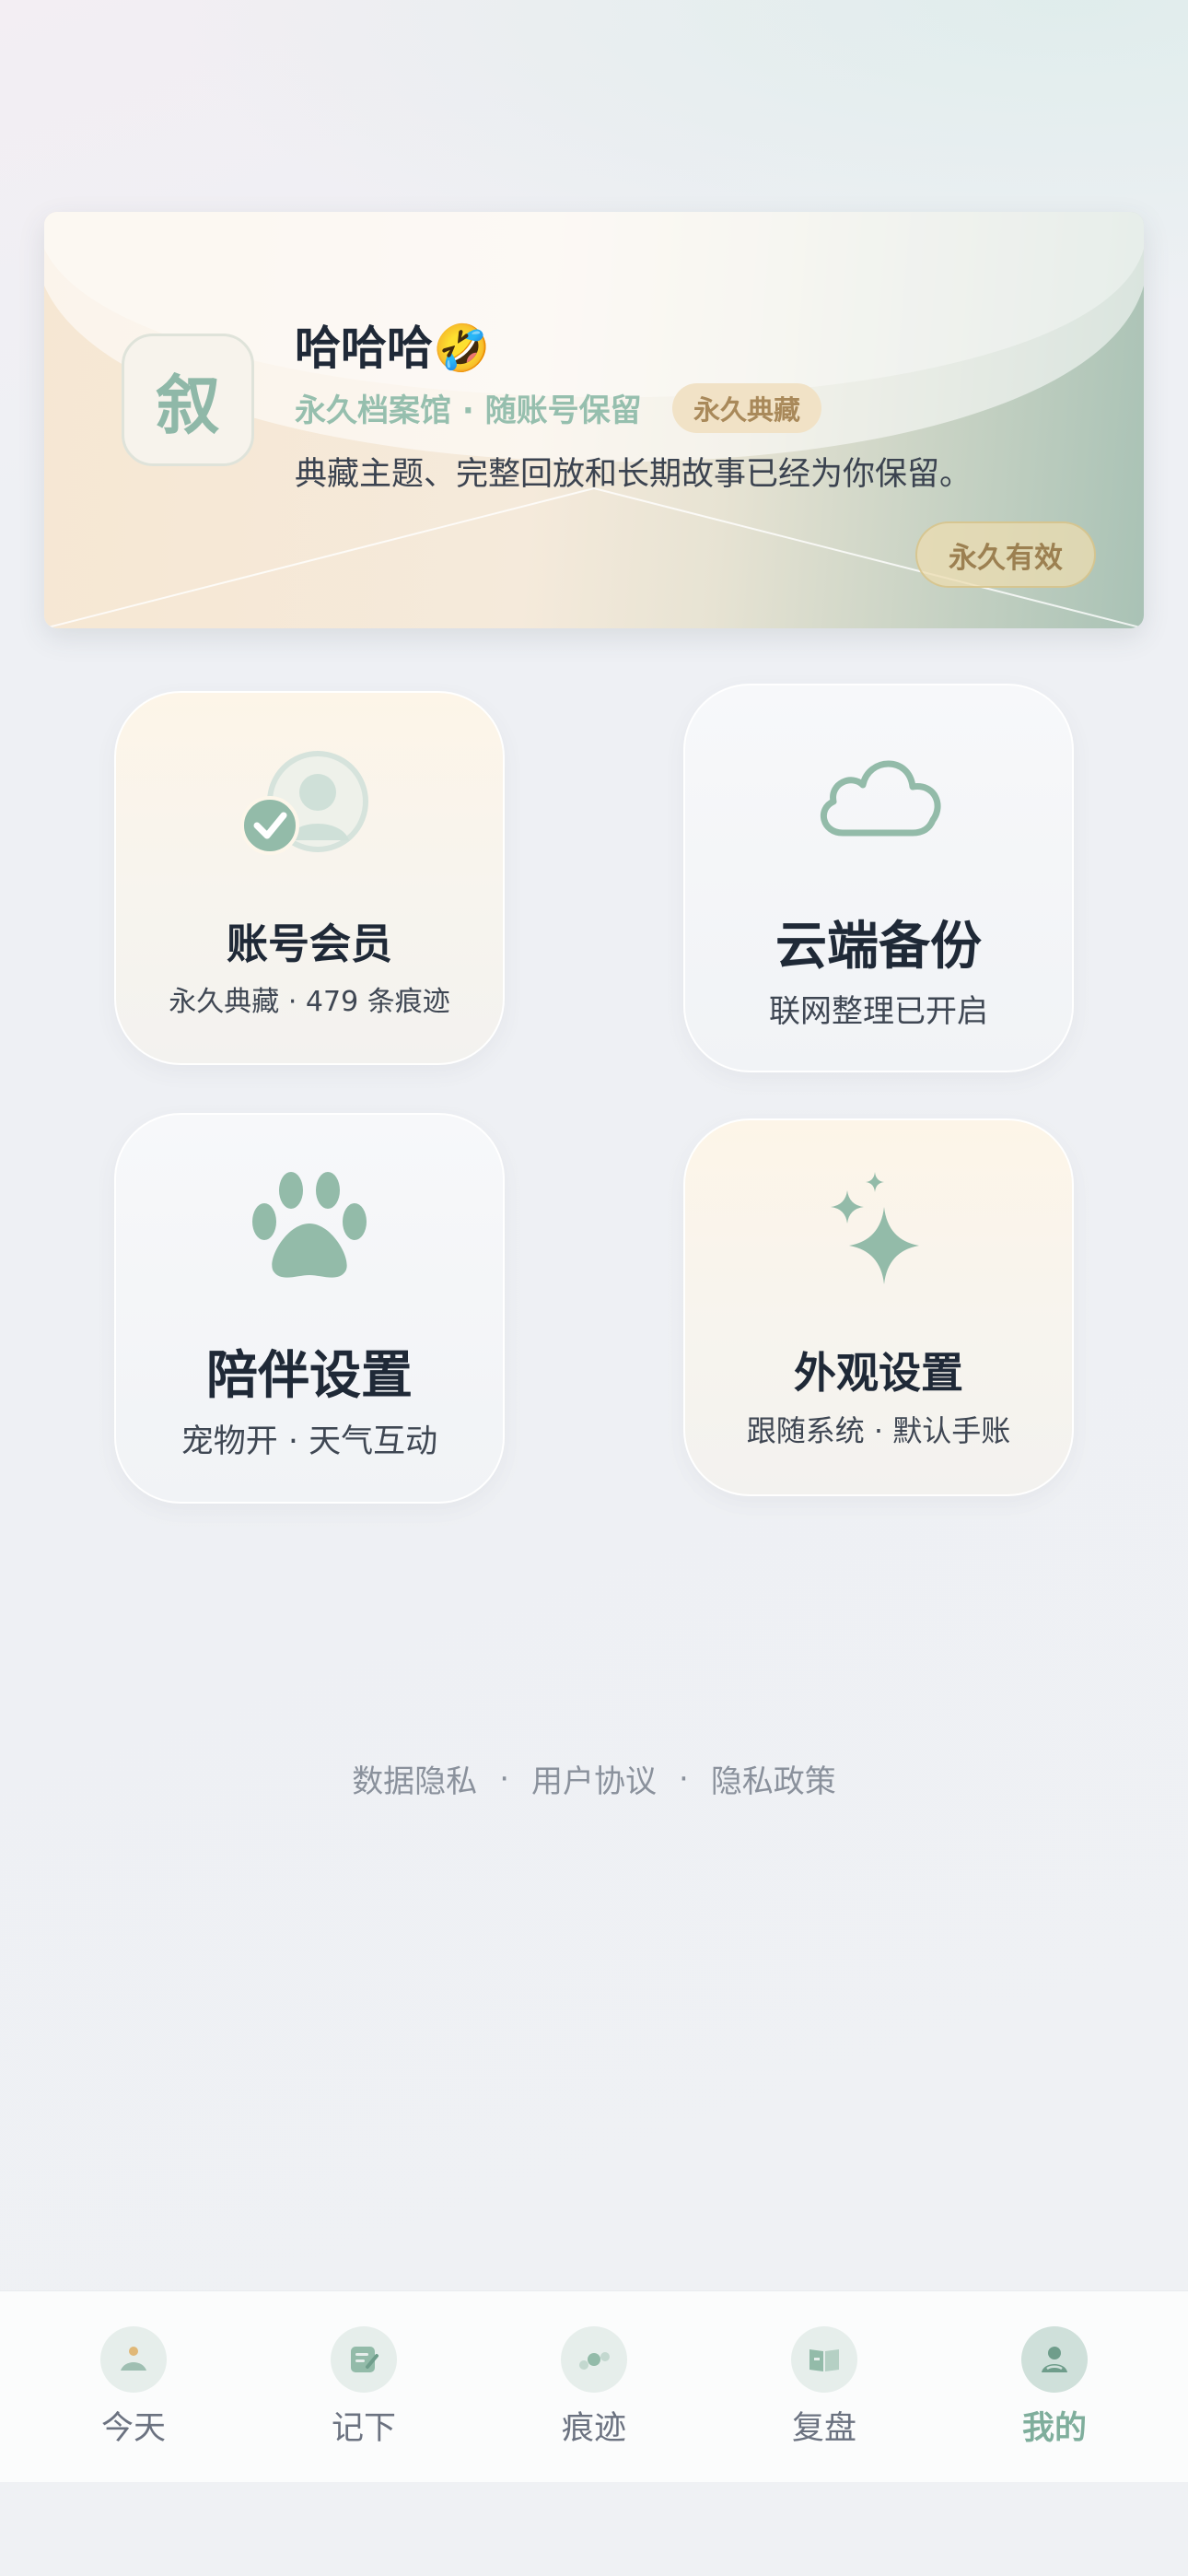 The height and width of the screenshot is (2576, 1188). Describe the element at coordinates (309, 878) in the screenshot. I see `account-membership-tile: 账号会员 永久典藏 · 479 条痕迹` at that location.